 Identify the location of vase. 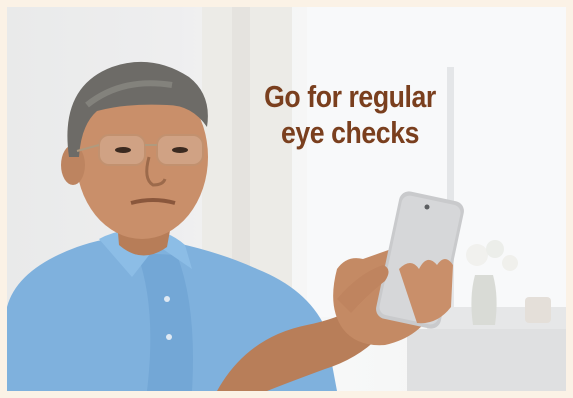
(484, 300).